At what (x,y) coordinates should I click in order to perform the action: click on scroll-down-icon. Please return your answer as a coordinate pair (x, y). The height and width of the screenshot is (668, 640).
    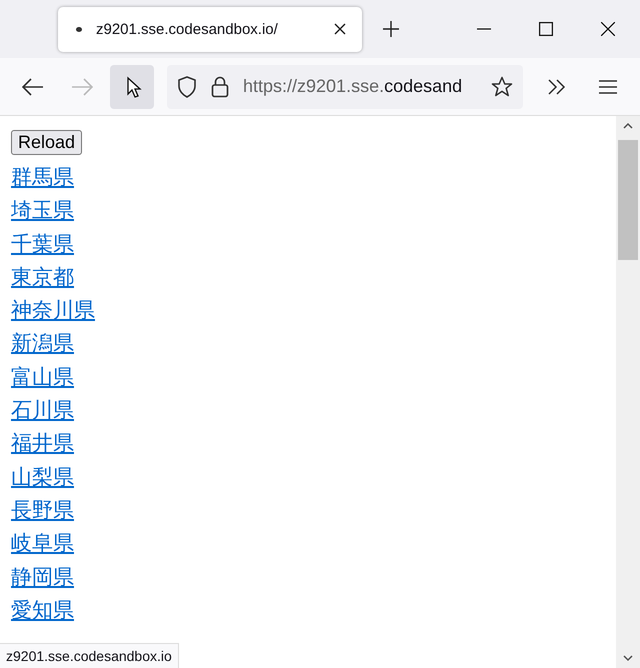
    Looking at the image, I should click on (628, 658).